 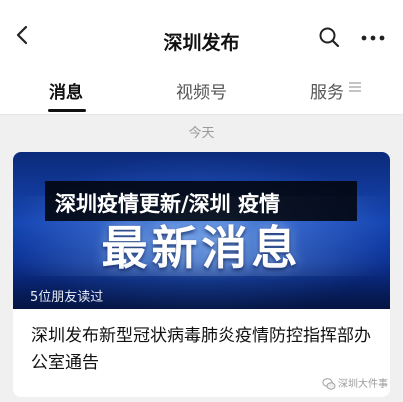 I want to click on active-tab-indicator, so click(x=67, y=110).